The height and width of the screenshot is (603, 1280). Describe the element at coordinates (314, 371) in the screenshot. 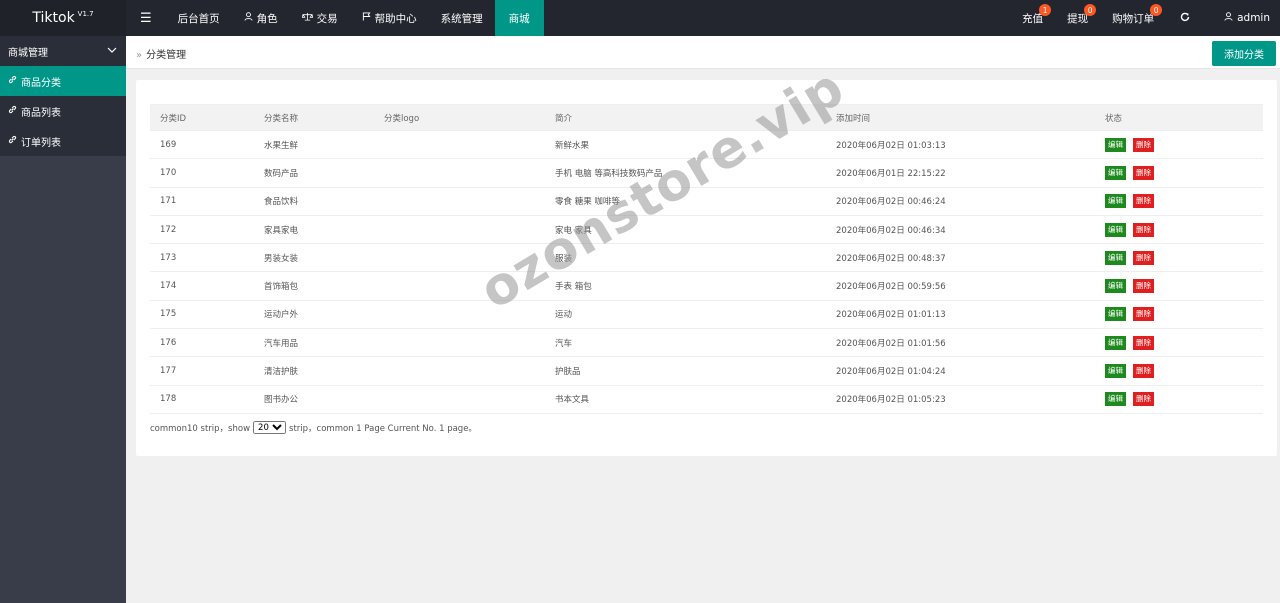

I see `cell-name: 清洁护肤` at that location.